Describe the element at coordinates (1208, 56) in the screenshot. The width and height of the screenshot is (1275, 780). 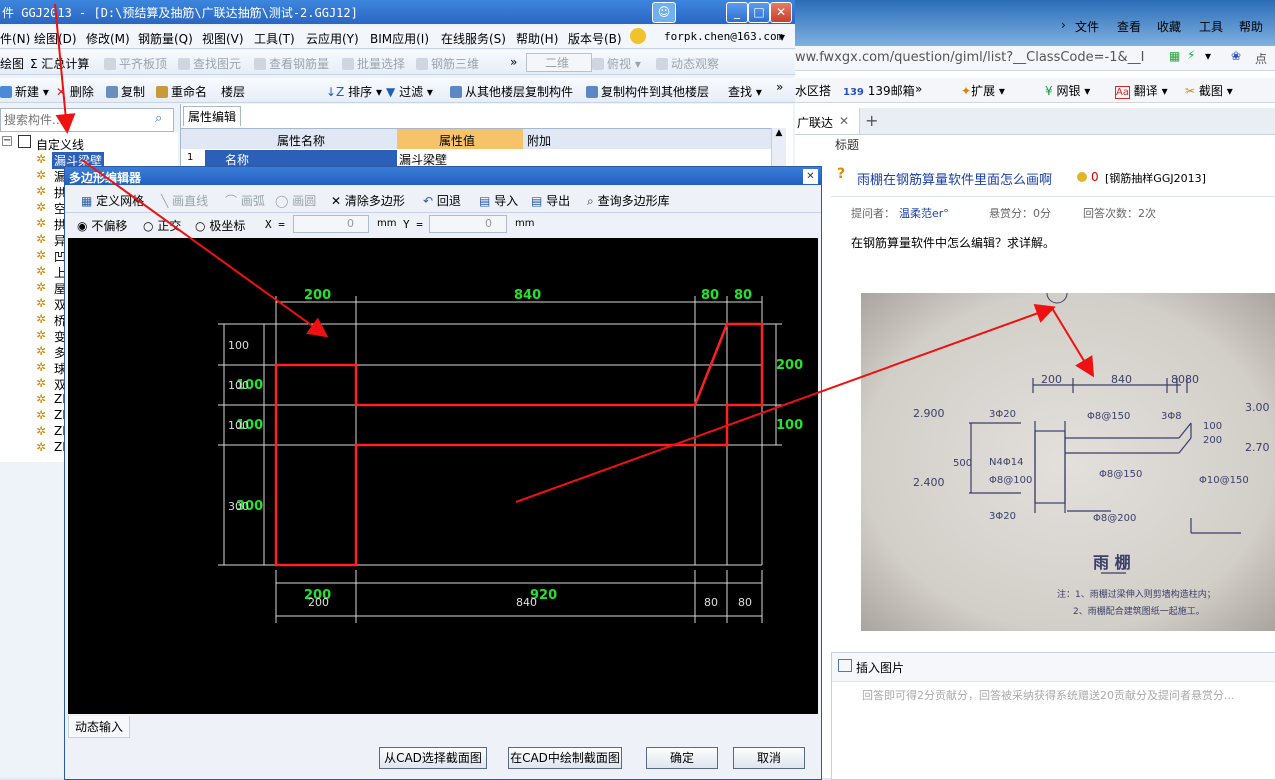
I see `chevron-down-icon-browser: ▾` at that location.